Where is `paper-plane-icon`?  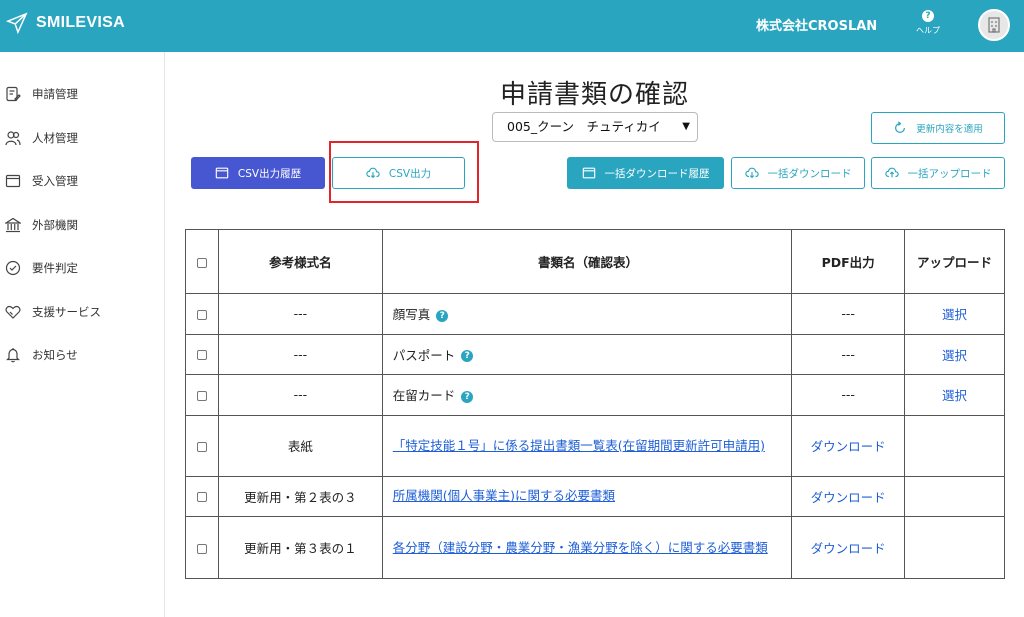
paper-plane-icon is located at coordinates (17, 23).